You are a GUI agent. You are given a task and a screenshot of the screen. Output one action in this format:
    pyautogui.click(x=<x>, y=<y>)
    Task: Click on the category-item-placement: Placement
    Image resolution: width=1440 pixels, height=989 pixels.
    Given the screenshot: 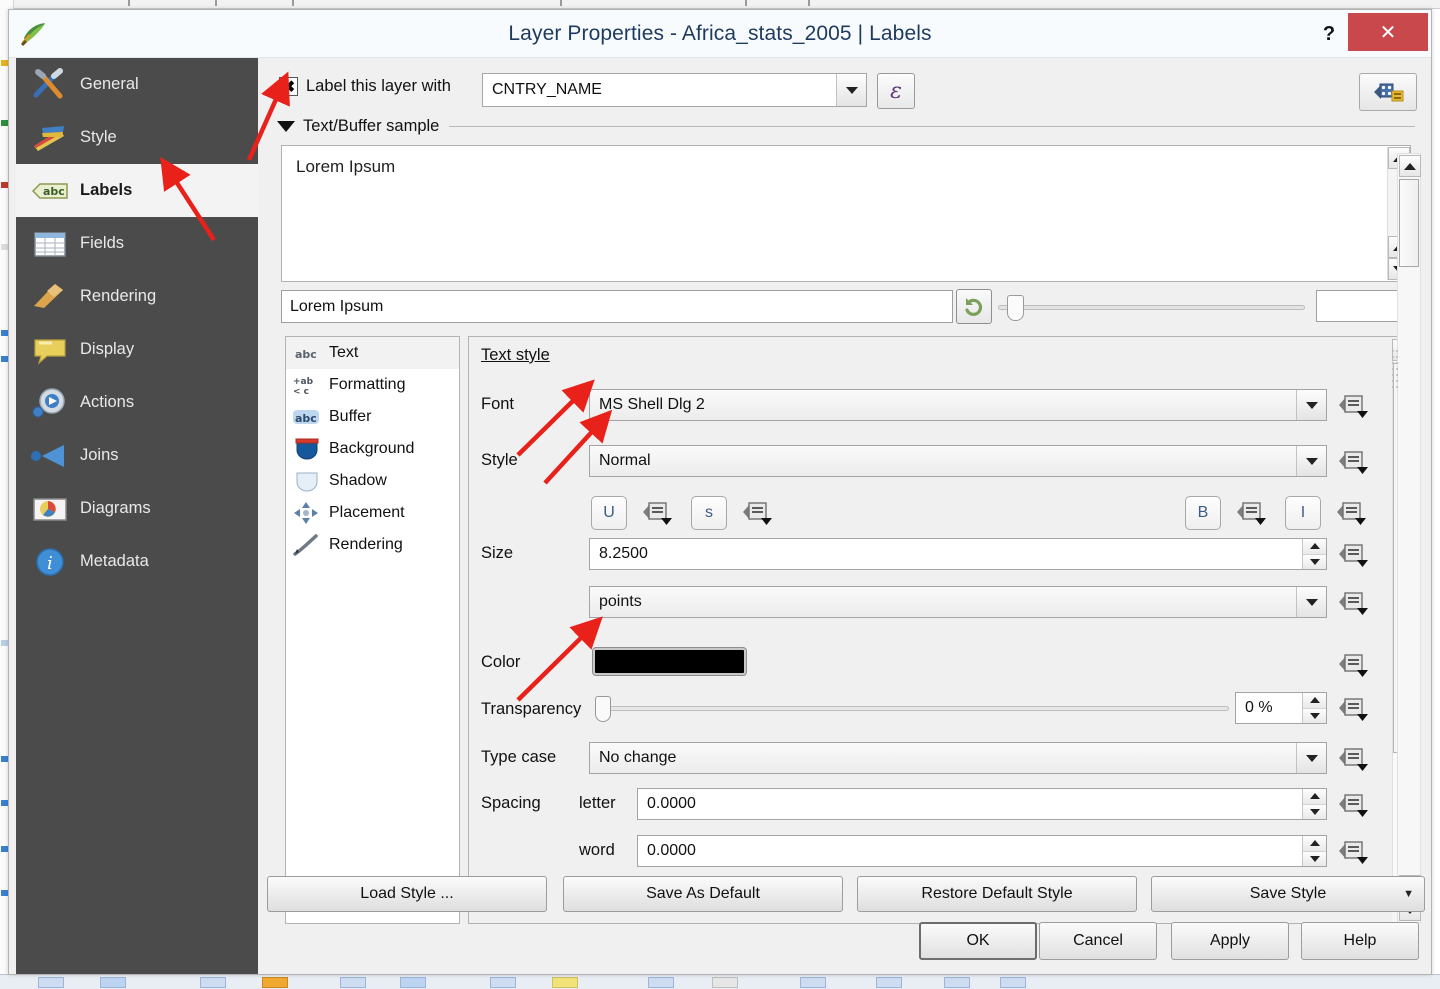 What is the action you would take?
    pyautogui.click(x=372, y=513)
    